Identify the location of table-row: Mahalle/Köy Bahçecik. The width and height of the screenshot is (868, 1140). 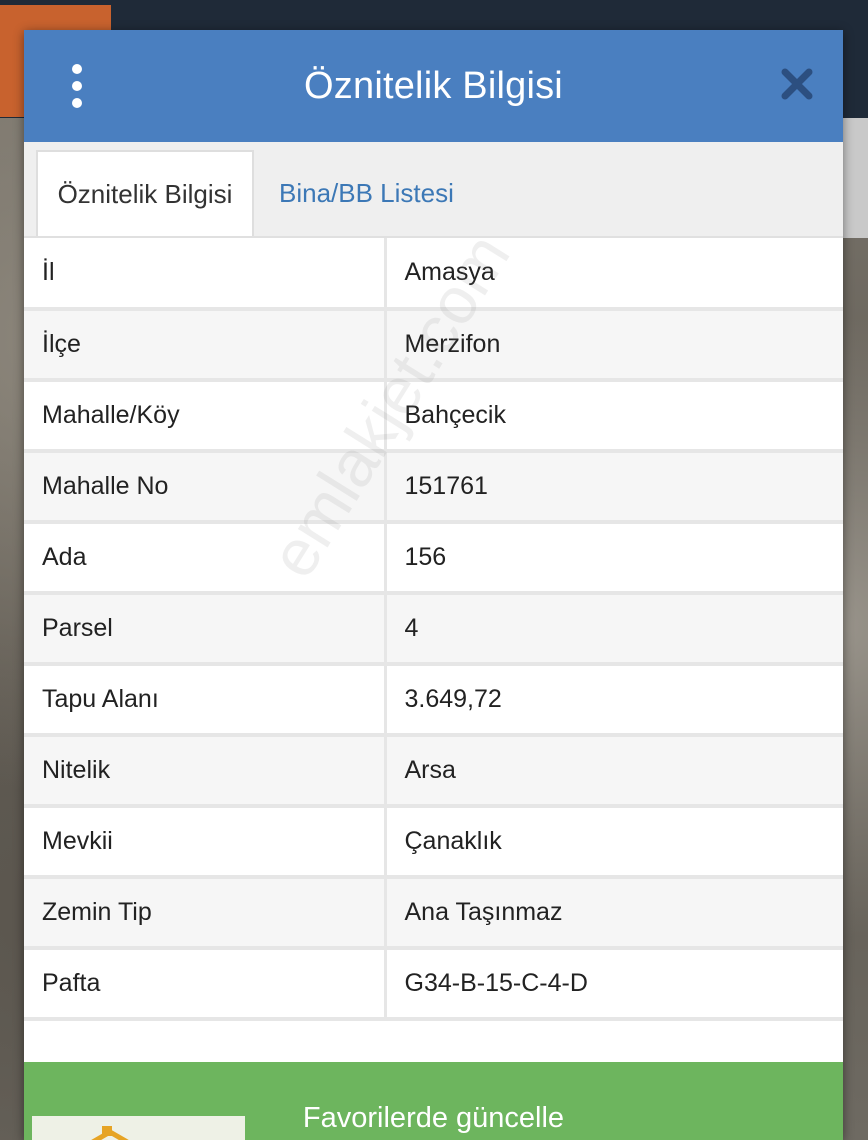
(433, 416).